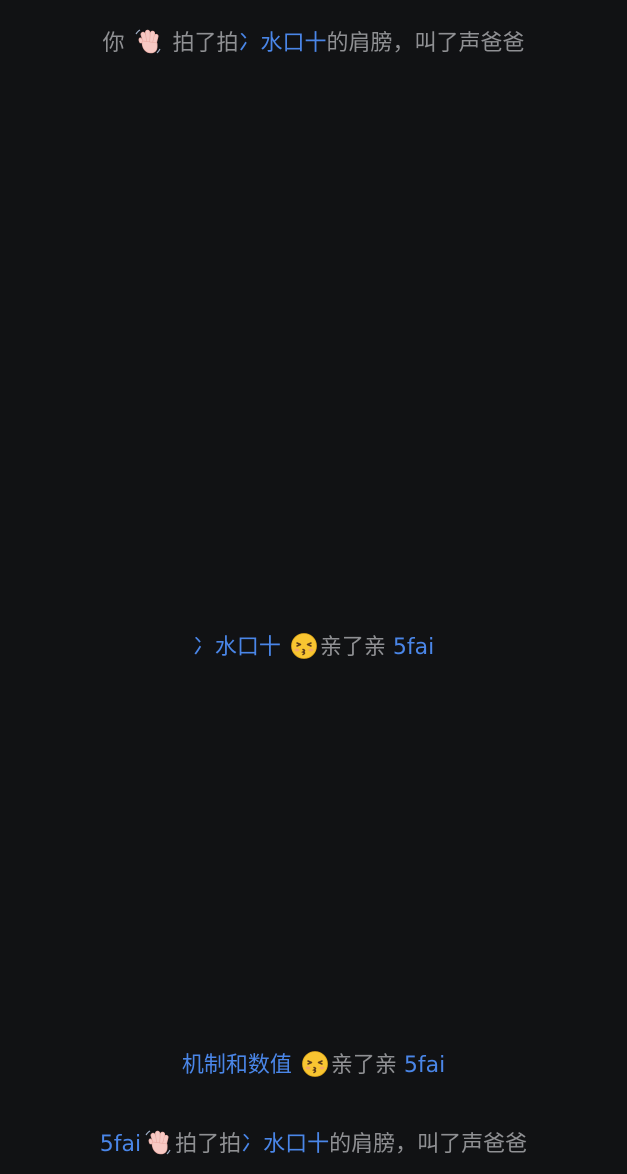 The image size is (627, 1174). I want to click on system-message: 5fai 拍了拍冫水口十的肩膀，叫了声爸爸, so click(313, 1146).